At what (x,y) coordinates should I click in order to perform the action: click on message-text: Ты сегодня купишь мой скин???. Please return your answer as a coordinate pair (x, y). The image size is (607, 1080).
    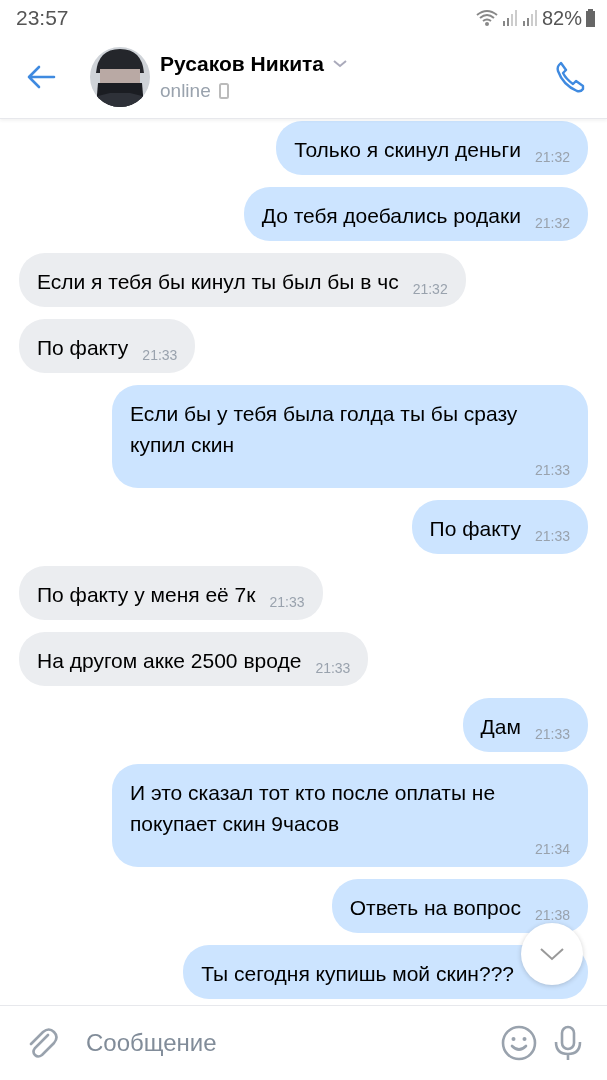
    Looking at the image, I should click on (357, 974).